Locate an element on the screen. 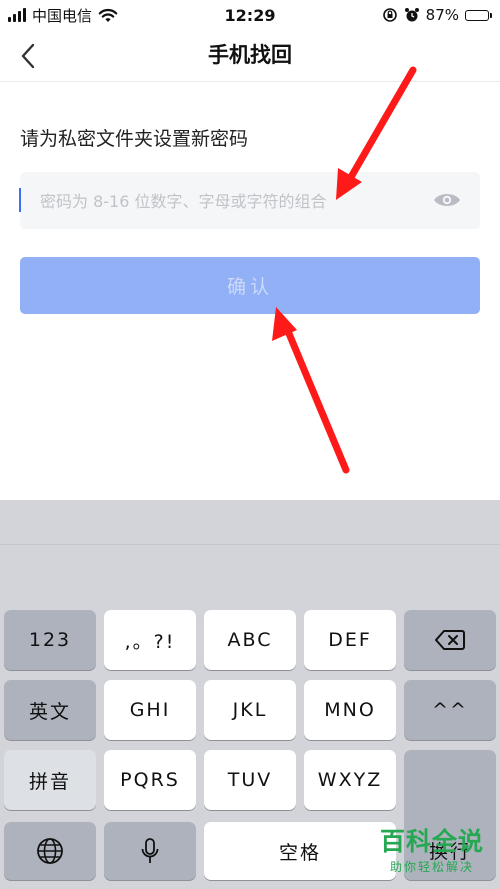 The width and height of the screenshot is (500, 889). chevron-left-icon is located at coordinates (28, 56).